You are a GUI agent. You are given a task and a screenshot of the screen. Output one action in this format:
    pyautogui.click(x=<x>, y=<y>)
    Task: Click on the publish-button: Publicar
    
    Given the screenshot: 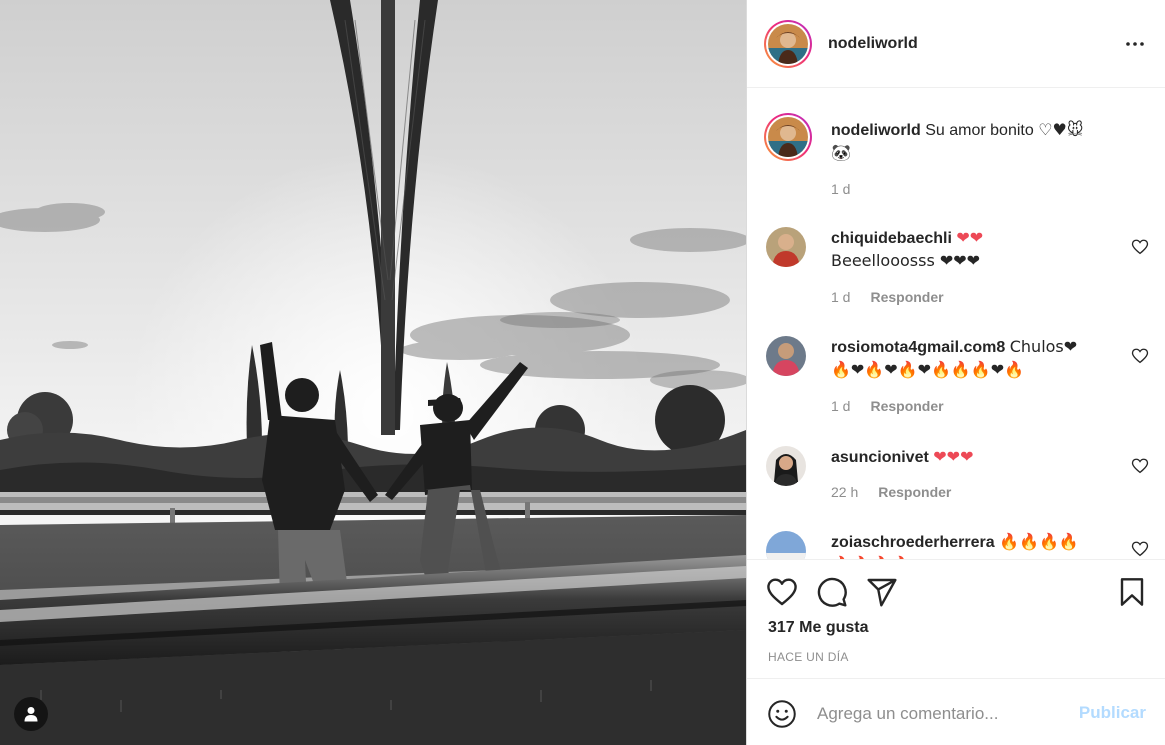 What is the action you would take?
    pyautogui.click(x=1112, y=713)
    